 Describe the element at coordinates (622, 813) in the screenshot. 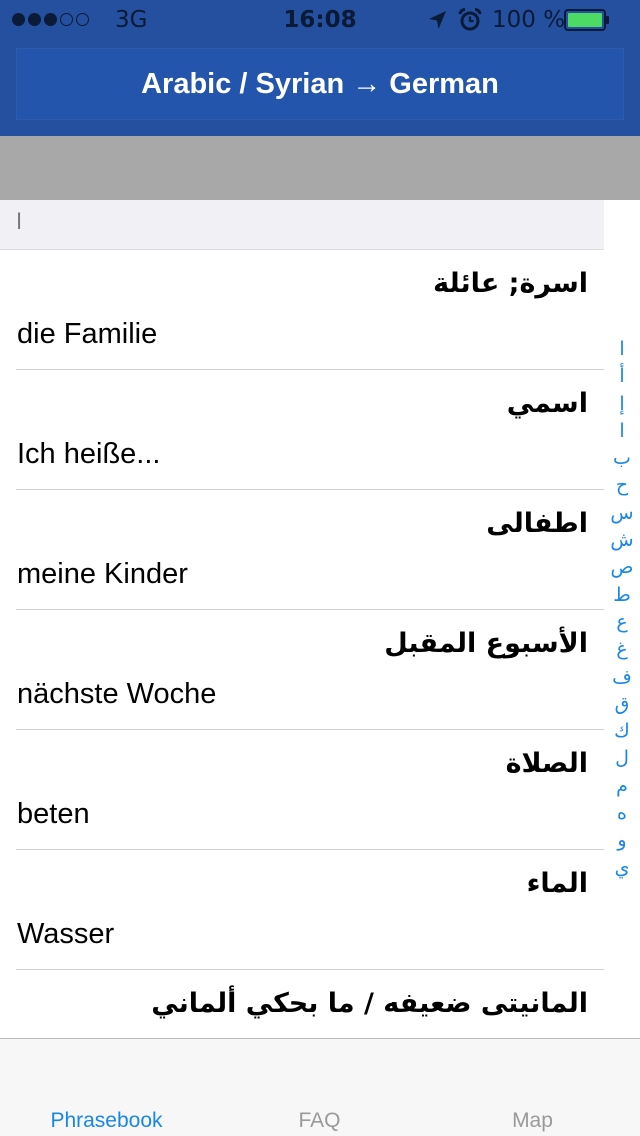

I see `alphabet-index-letter: ه` at that location.